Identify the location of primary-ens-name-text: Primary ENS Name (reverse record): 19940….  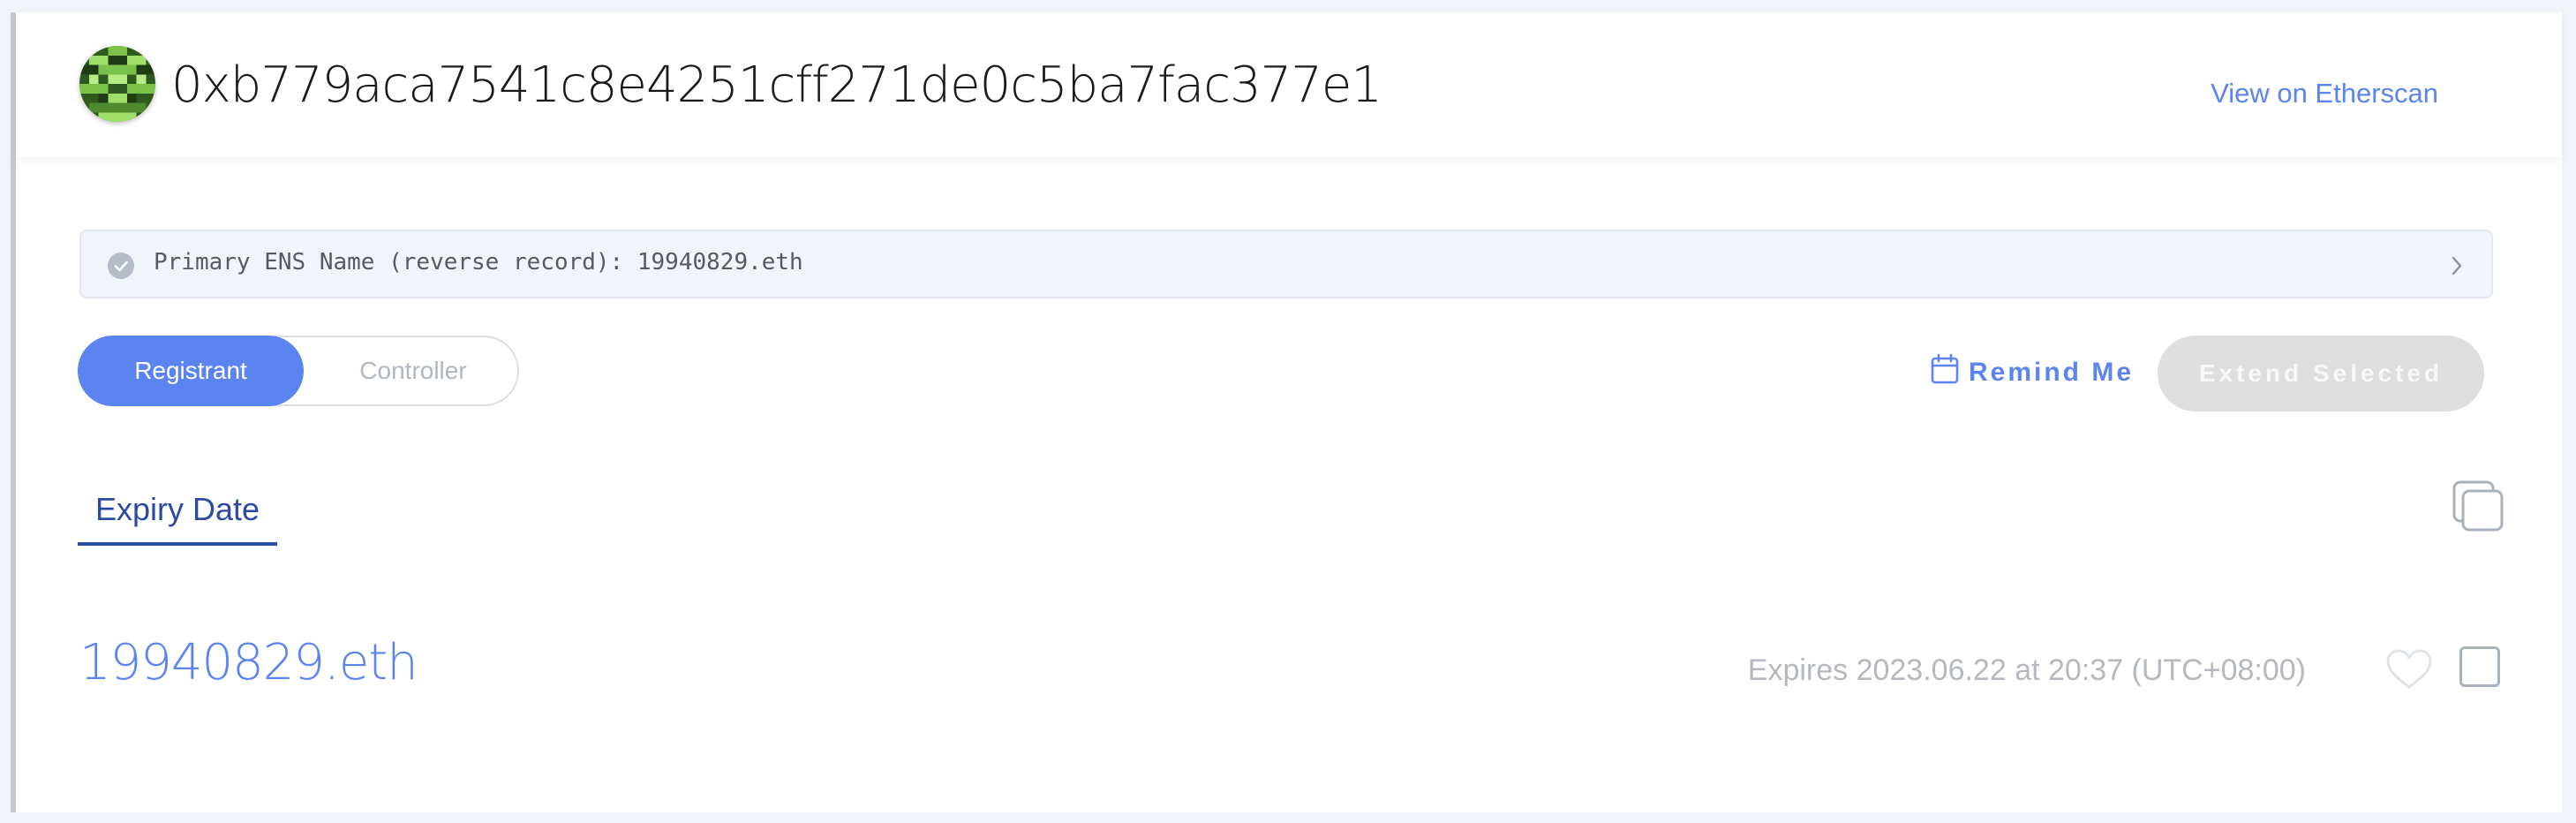
(479, 262).